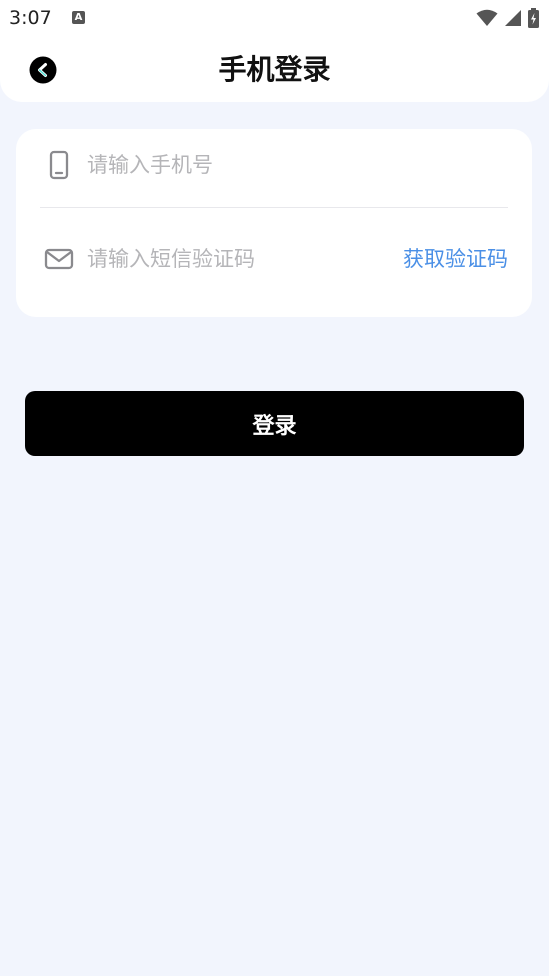 The image size is (549, 976). What do you see at coordinates (274, 423) in the screenshot?
I see `login-button: 登录` at bounding box center [274, 423].